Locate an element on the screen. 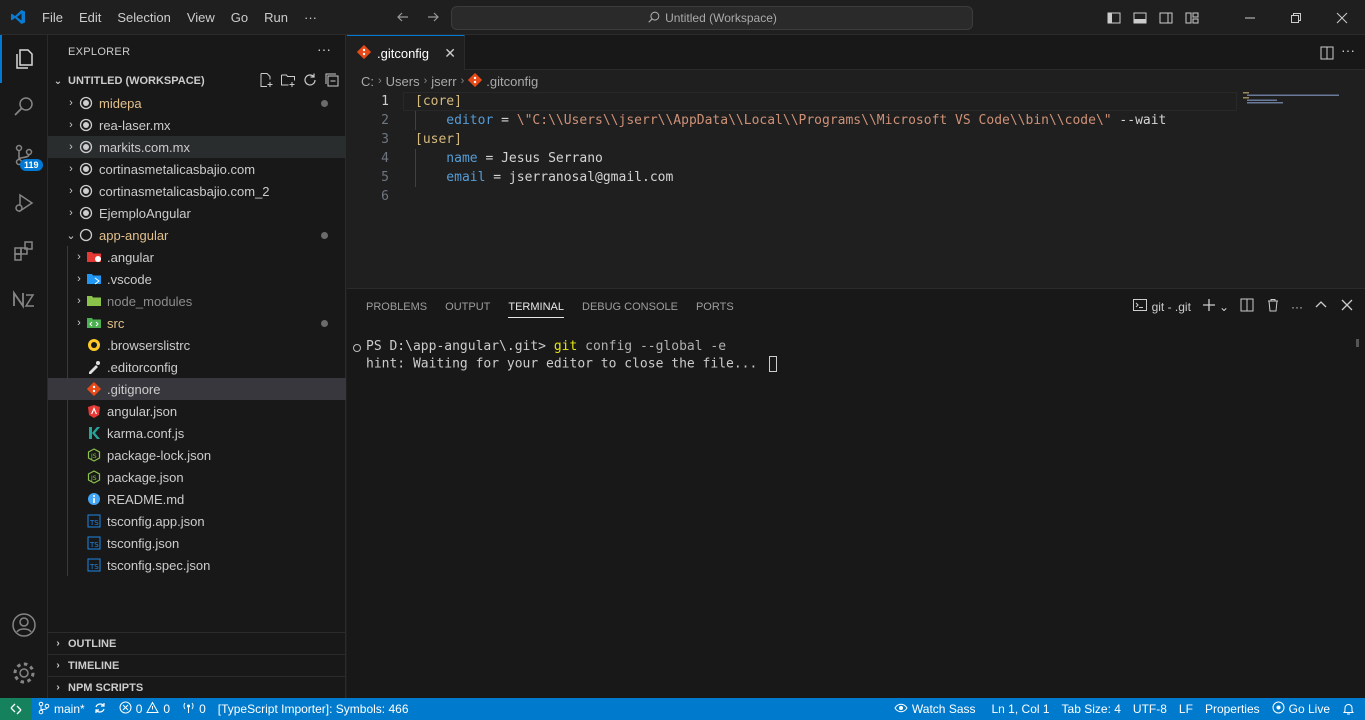  toggle-secondary-sidebar-icon is located at coordinates (1166, 17).